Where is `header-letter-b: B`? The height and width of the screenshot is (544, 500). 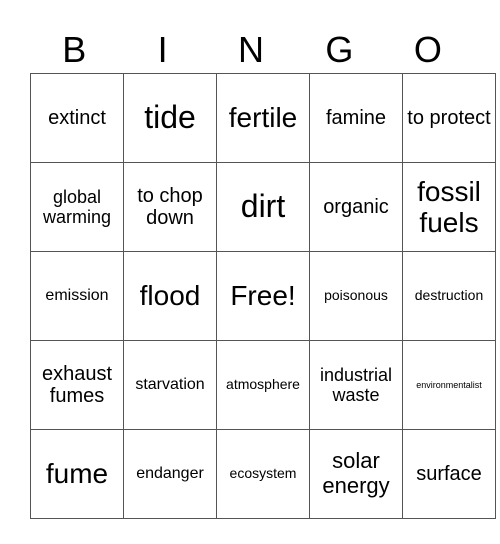 header-letter-b: B is located at coordinates (74, 49).